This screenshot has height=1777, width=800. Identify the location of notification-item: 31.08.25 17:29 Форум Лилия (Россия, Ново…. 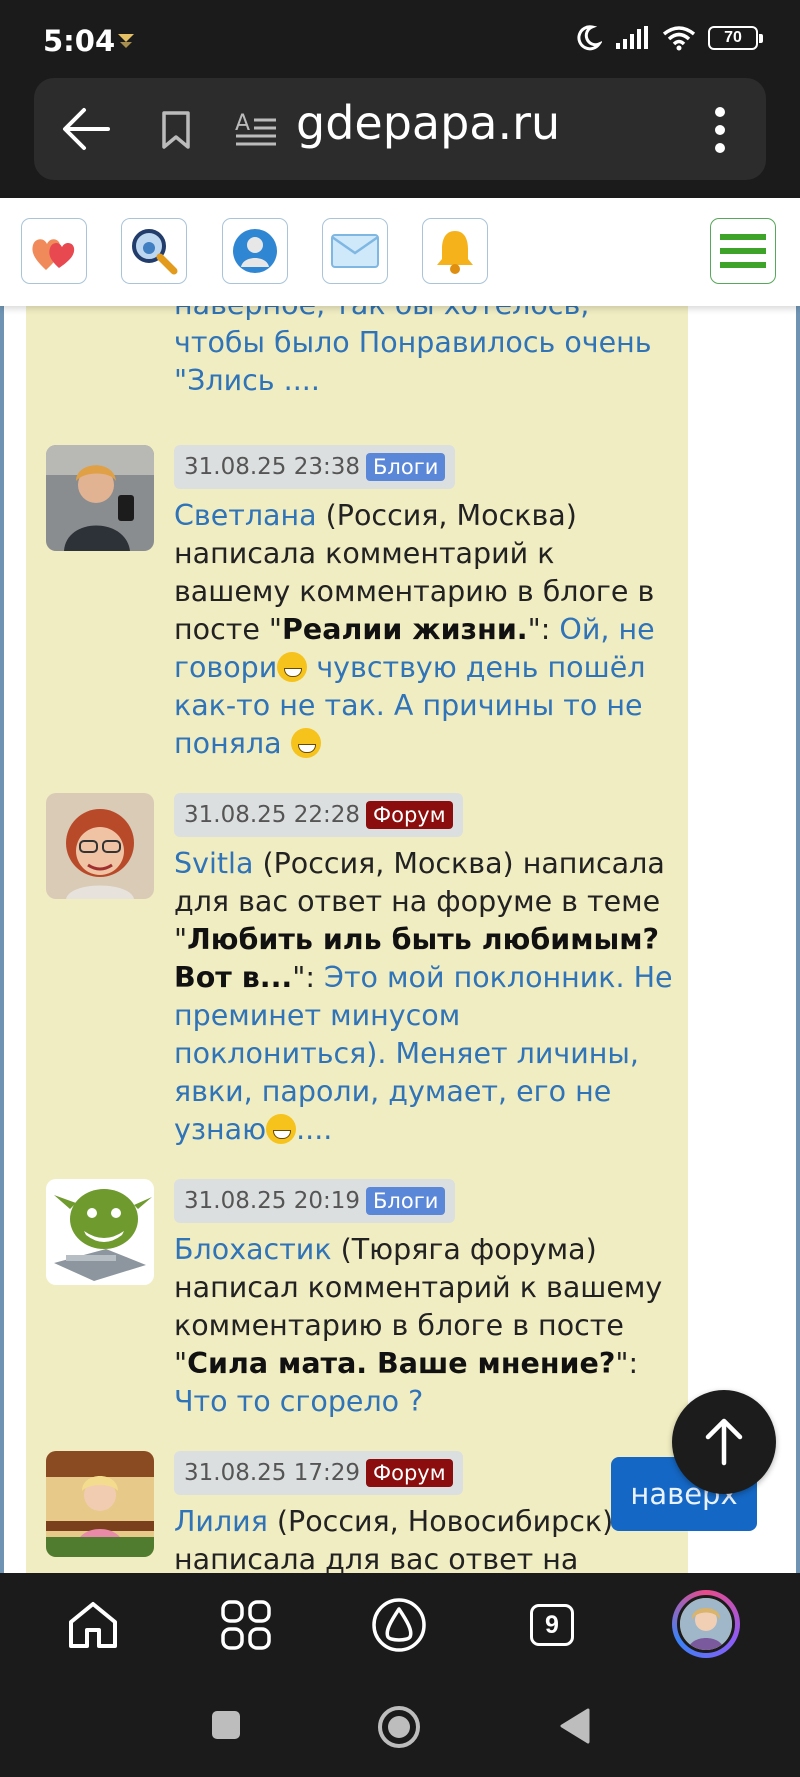
(361, 1512).